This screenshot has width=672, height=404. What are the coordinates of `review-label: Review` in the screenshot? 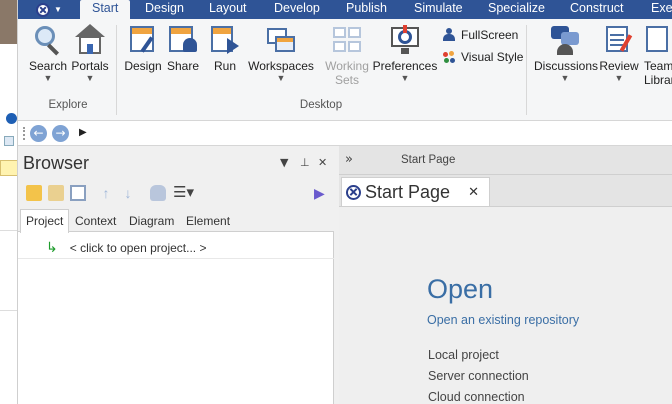 It's located at (619, 66).